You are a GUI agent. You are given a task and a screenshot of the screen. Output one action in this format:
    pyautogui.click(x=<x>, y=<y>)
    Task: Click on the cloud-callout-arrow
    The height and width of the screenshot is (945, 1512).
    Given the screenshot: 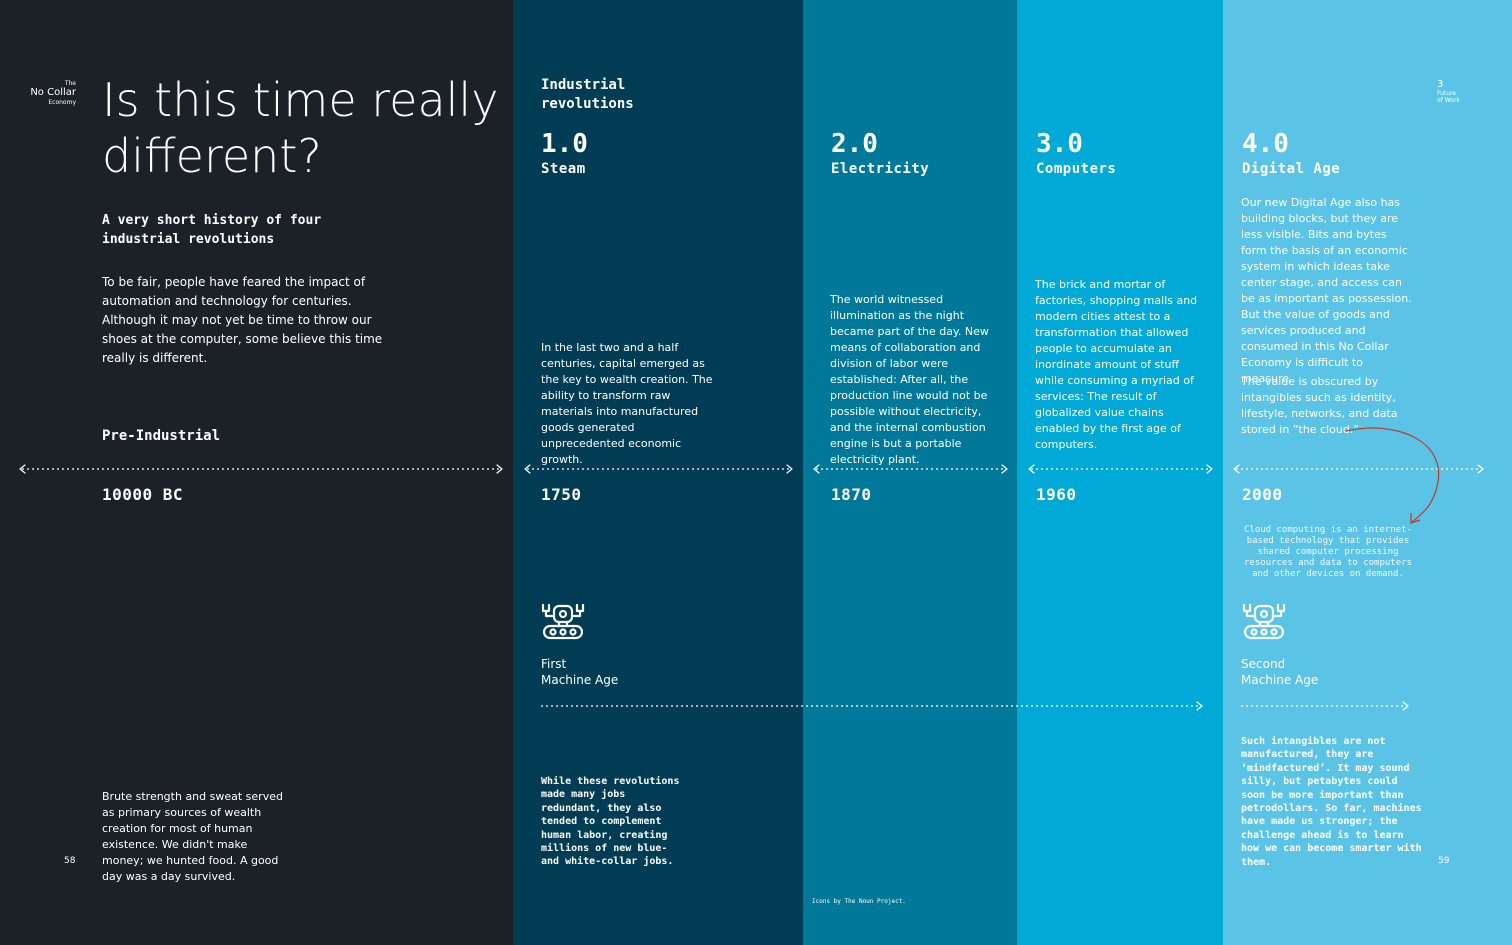 What is the action you would take?
    pyautogui.click(x=1392, y=475)
    